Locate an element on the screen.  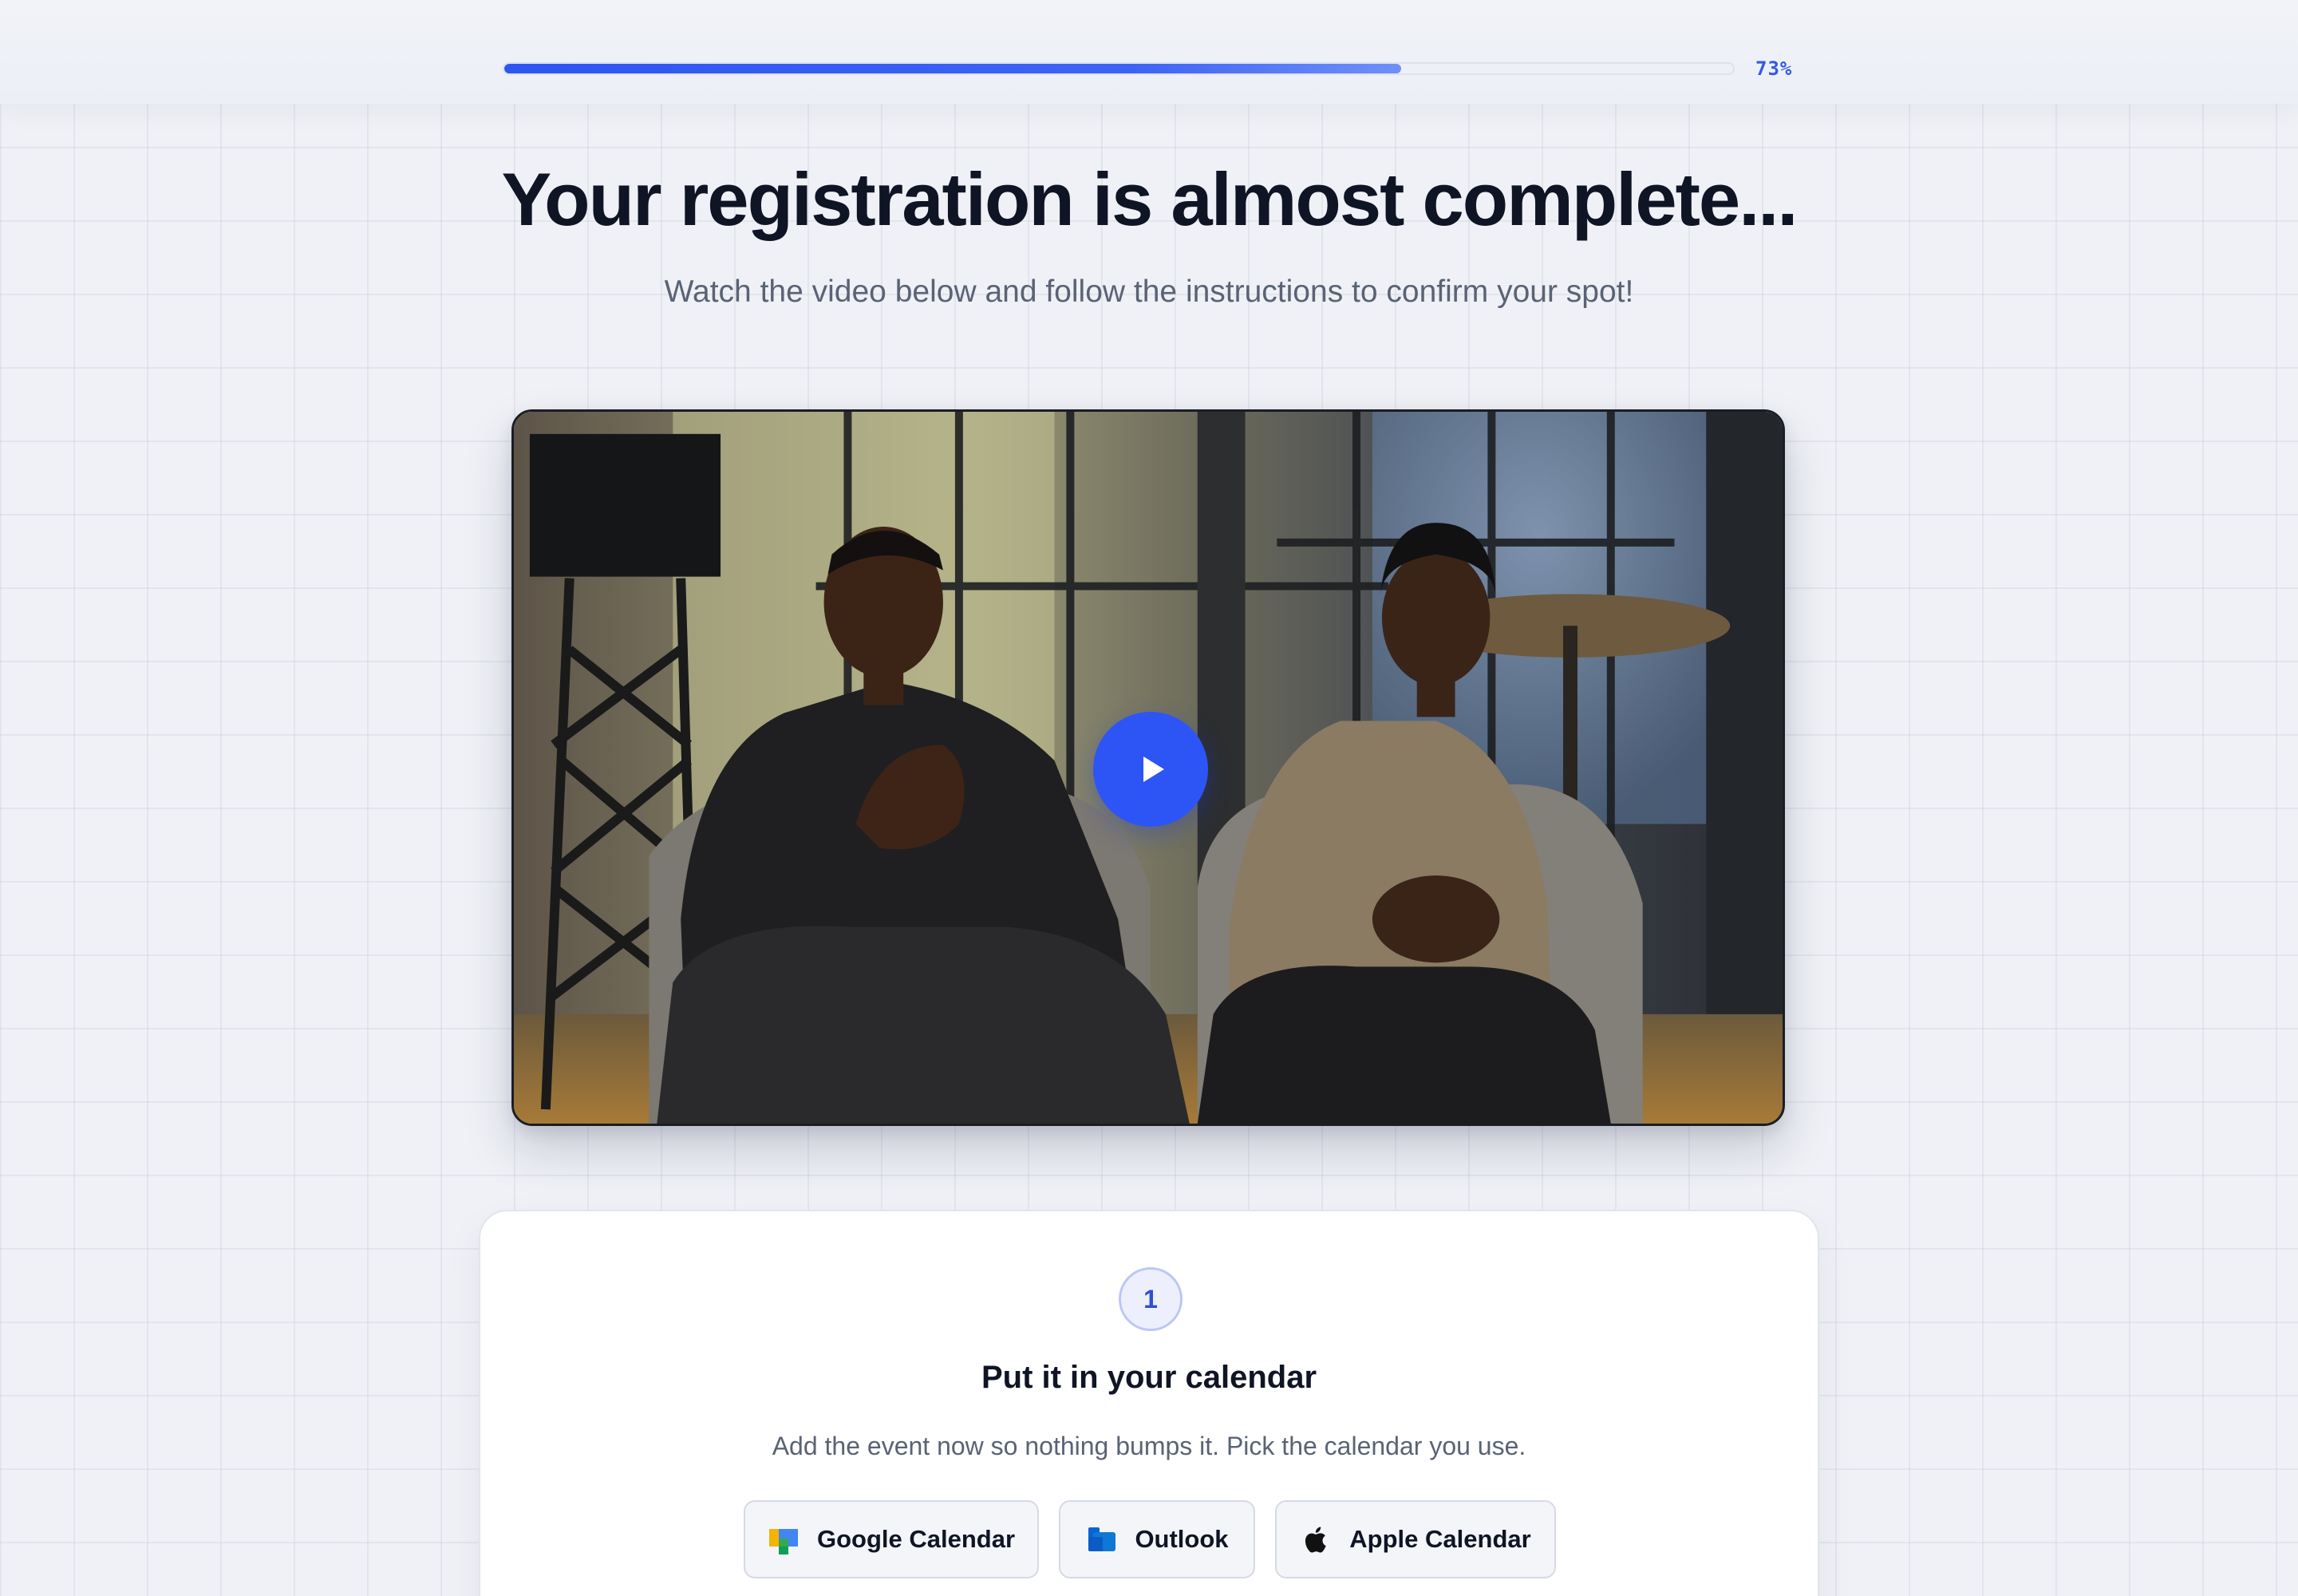
google-calendar-button: Google Calendar is located at coordinates (892, 1539).